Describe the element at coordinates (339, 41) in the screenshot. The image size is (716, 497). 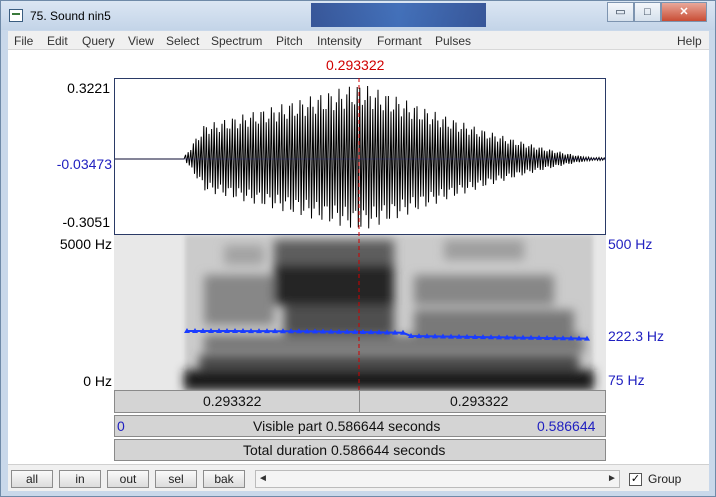
I see `menu-intensity: Intensity` at that location.